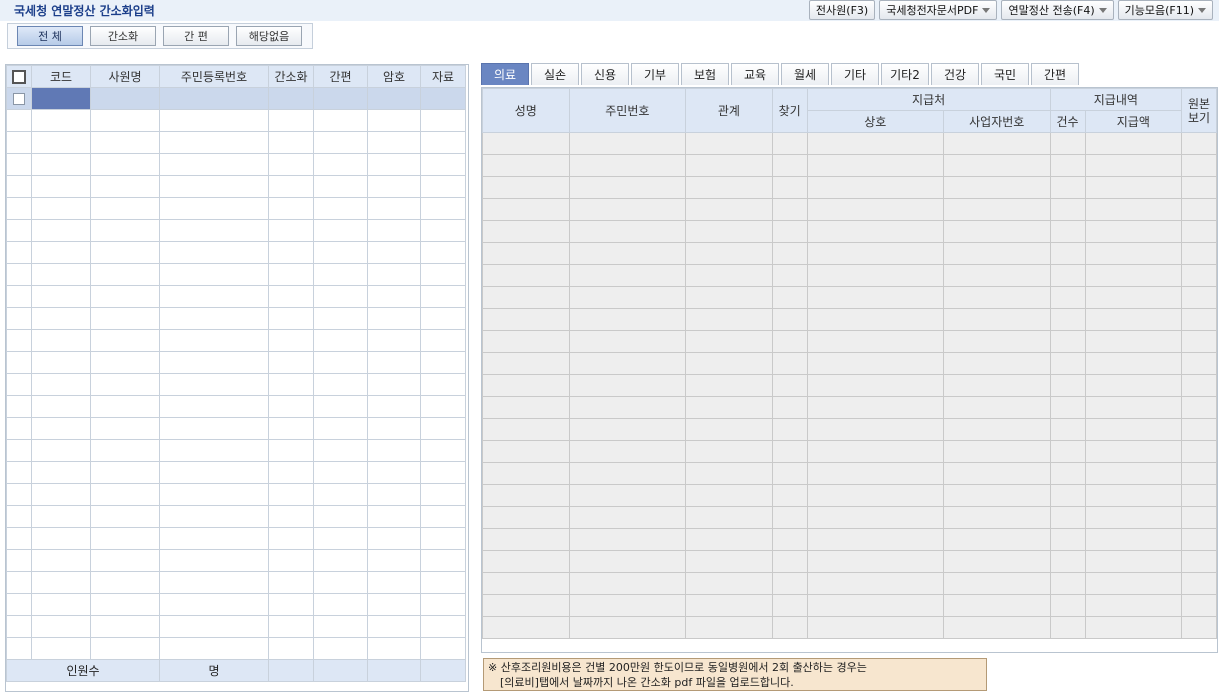  What do you see at coordinates (340, 76) in the screenshot?
I see `employee-col-header-4: 간편` at bounding box center [340, 76].